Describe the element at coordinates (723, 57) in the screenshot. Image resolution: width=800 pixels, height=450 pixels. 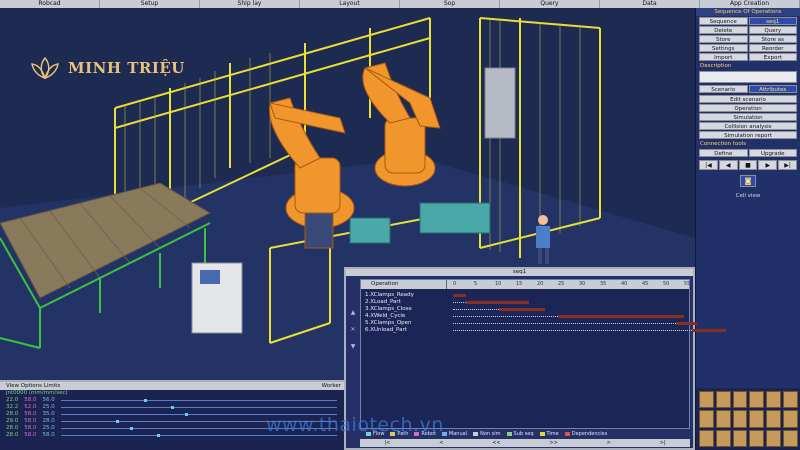
I see `import-button: Import` at that location.